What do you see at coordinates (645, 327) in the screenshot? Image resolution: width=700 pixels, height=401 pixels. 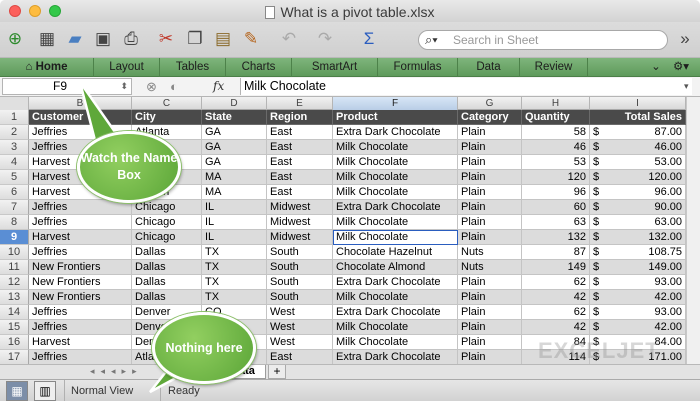 I see `cell-total-sales: 42.00` at bounding box center [645, 327].